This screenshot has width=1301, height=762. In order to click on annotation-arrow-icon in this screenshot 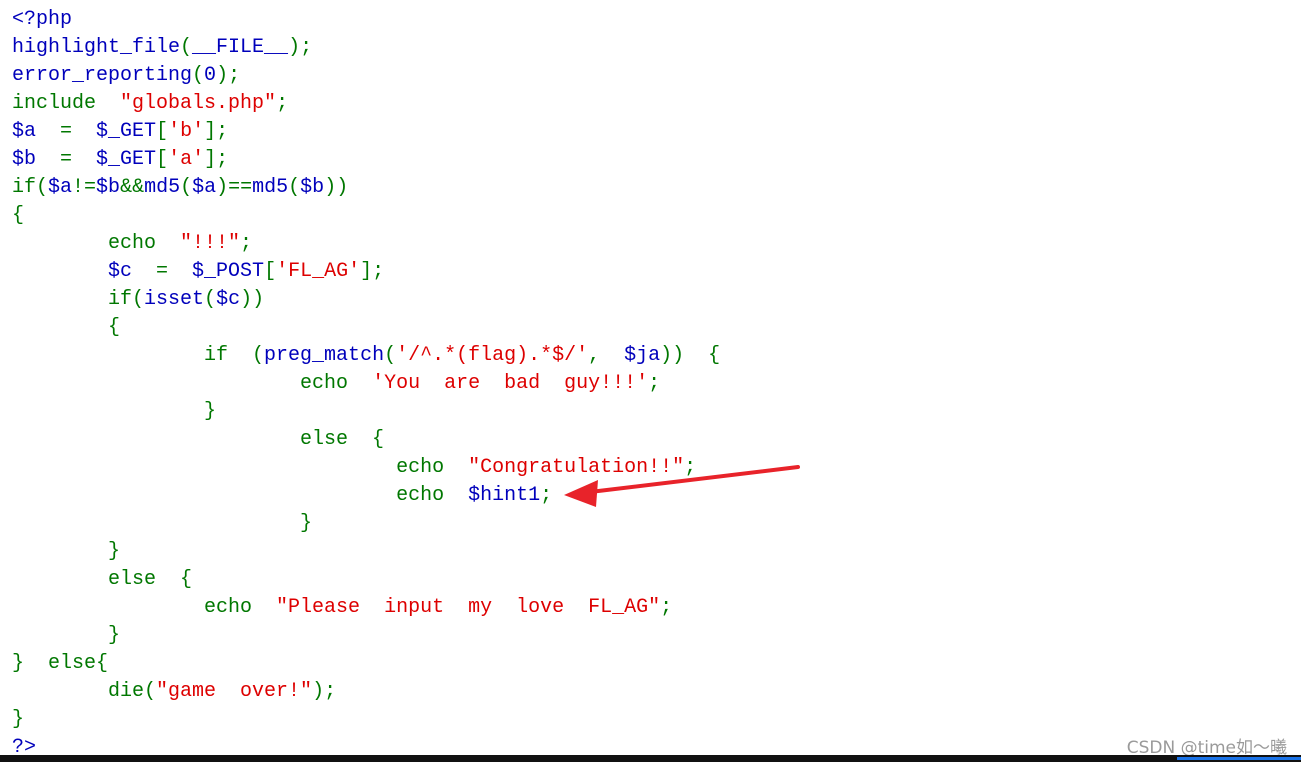, I will do `click(682, 486)`.